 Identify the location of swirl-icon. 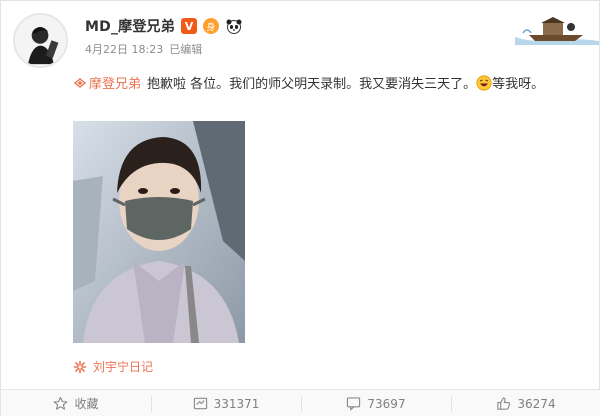
(80, 366).